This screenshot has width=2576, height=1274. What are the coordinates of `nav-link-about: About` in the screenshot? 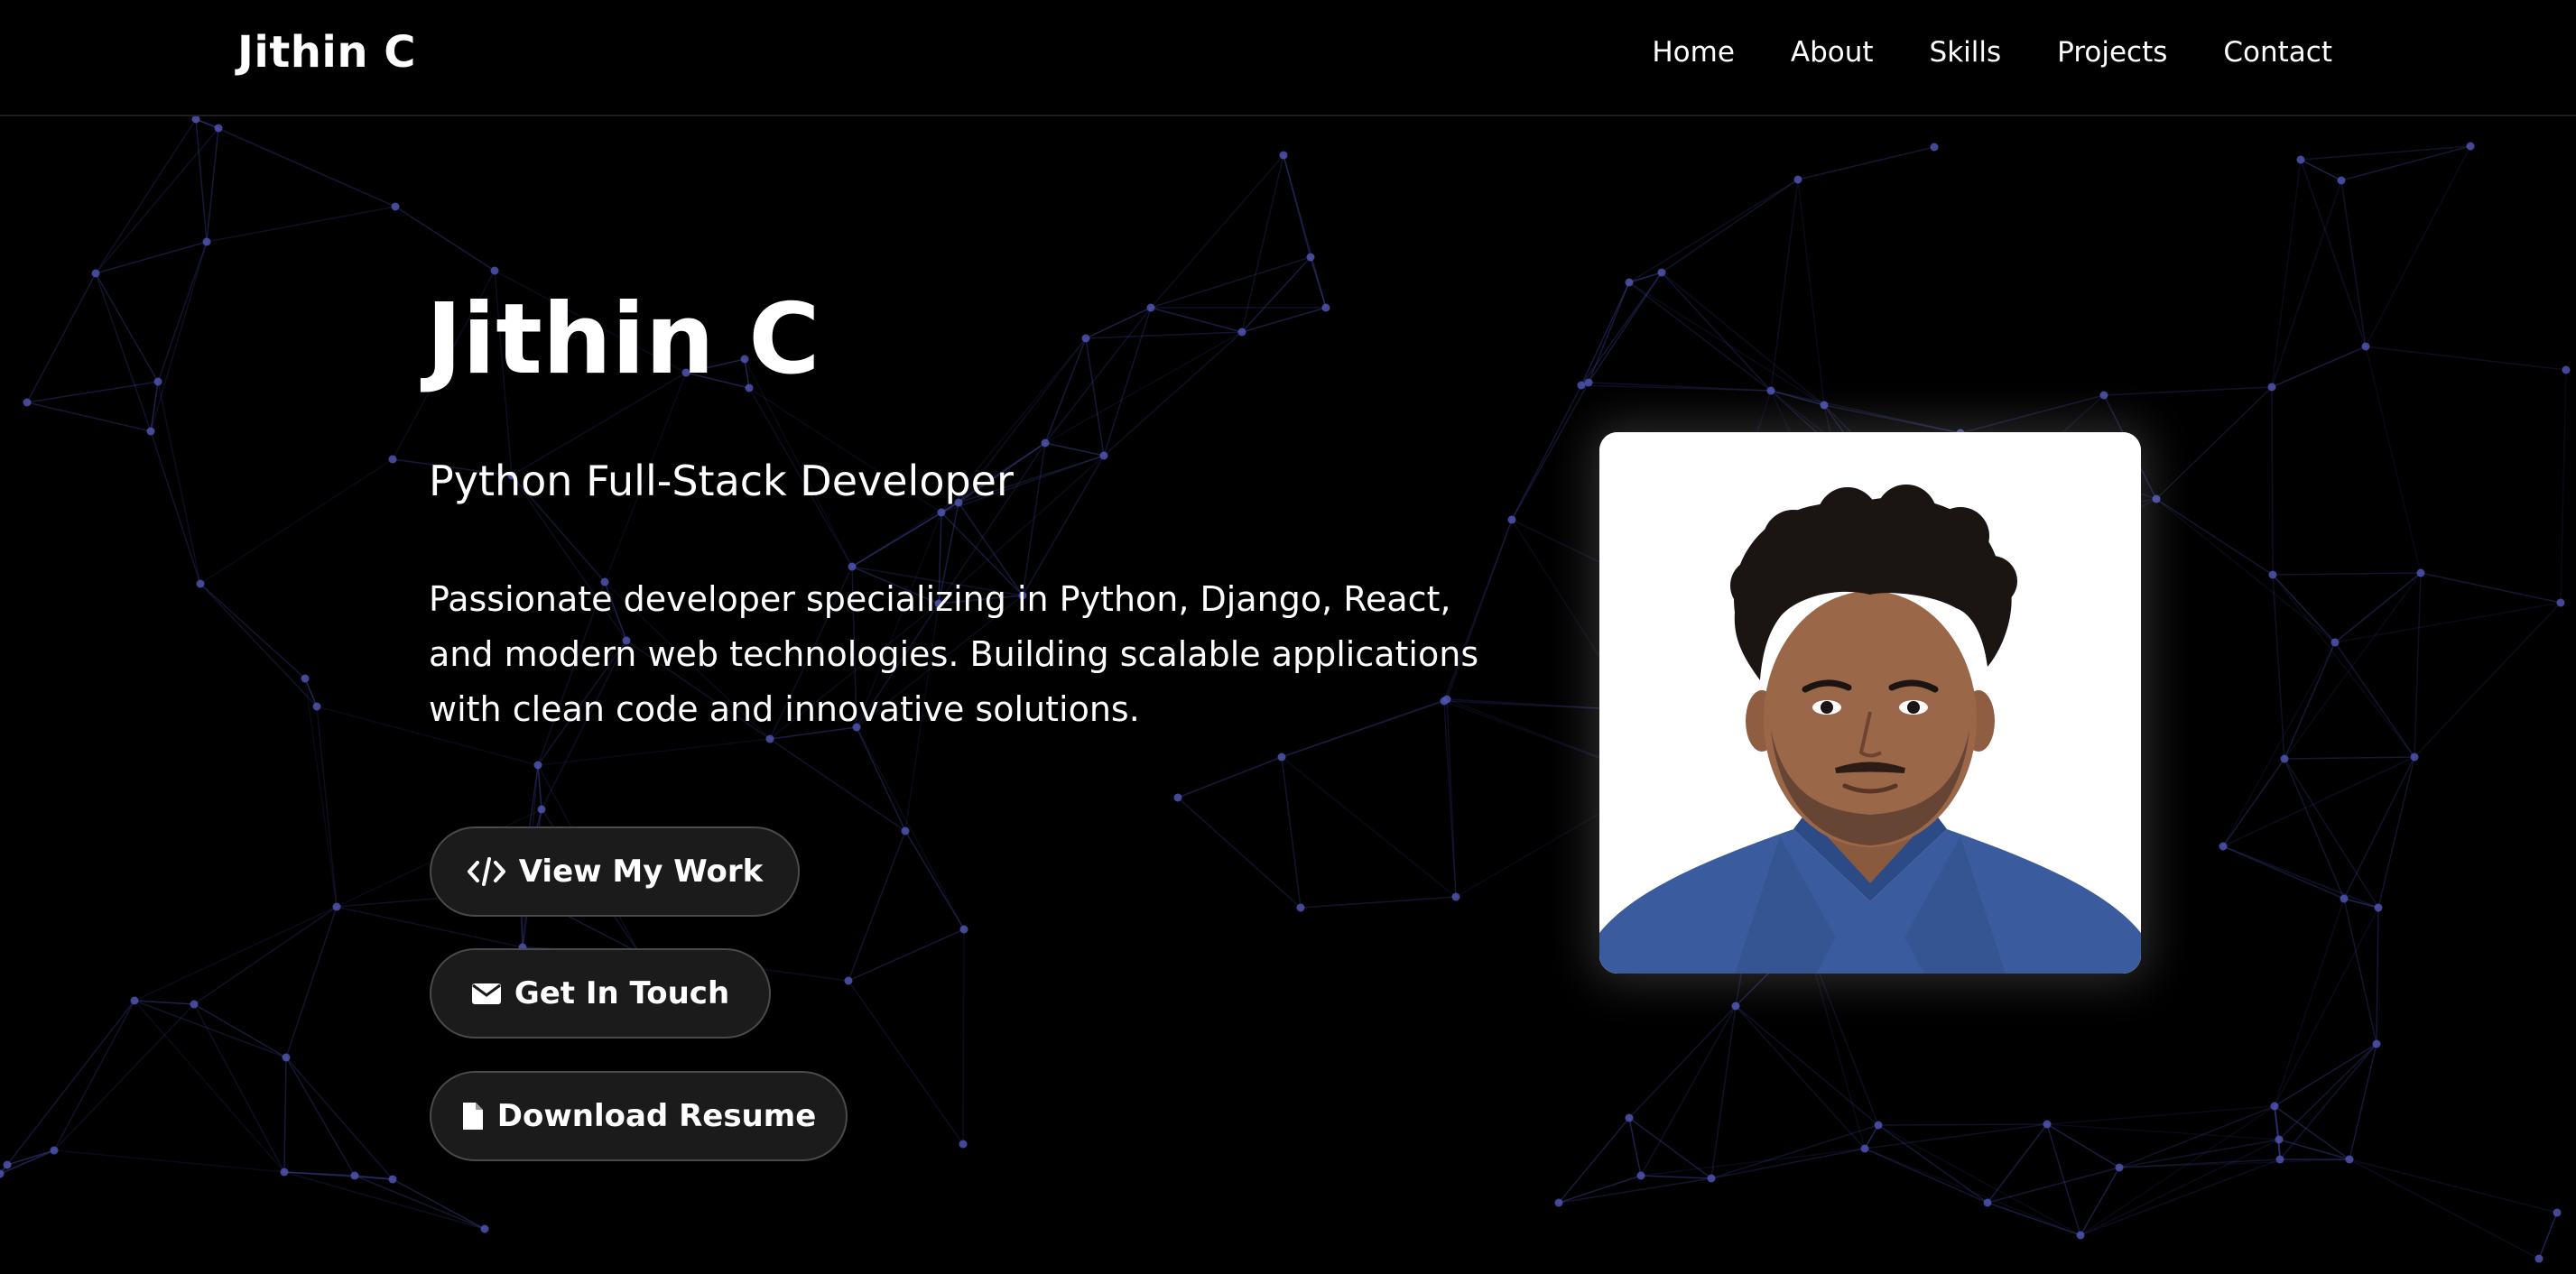 It's located at (1833, 52).